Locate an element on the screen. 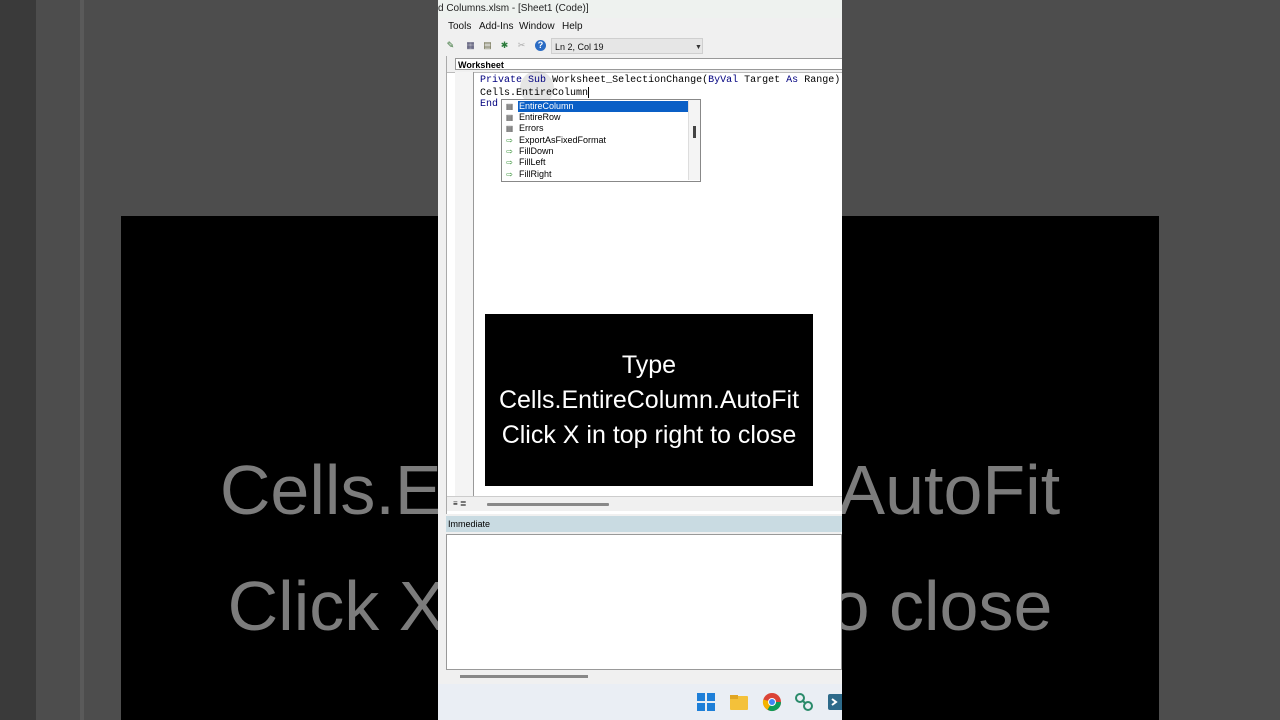 This screenshot has height=720, width=1280. autocomplete-item-label: EntireRow is located at coordinates (540, 117).